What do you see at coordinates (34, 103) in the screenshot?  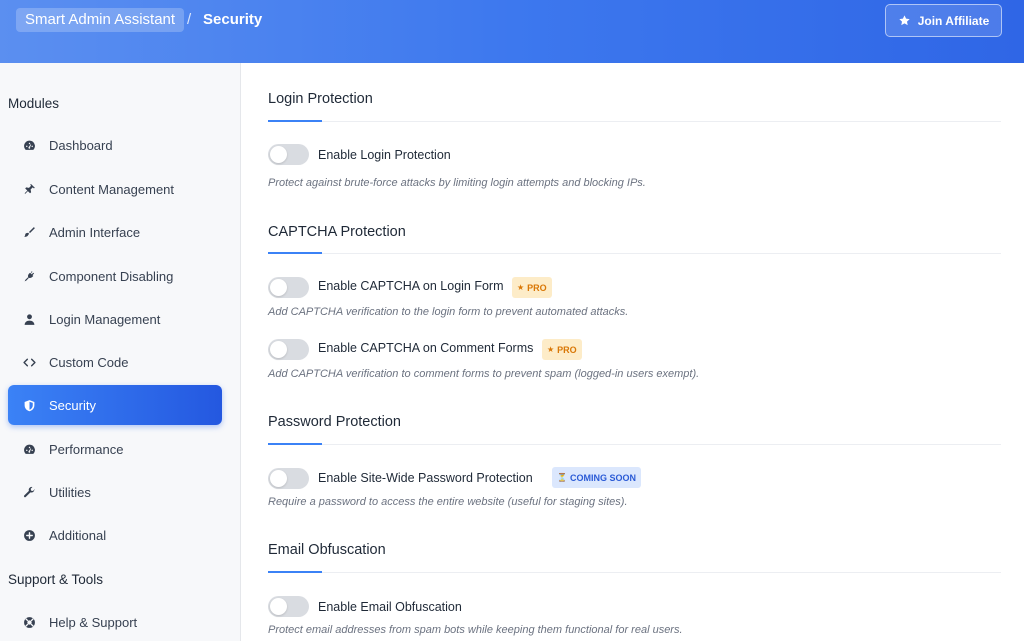 I see `modules-section-title: Modules` at bounding box center [34, 103].